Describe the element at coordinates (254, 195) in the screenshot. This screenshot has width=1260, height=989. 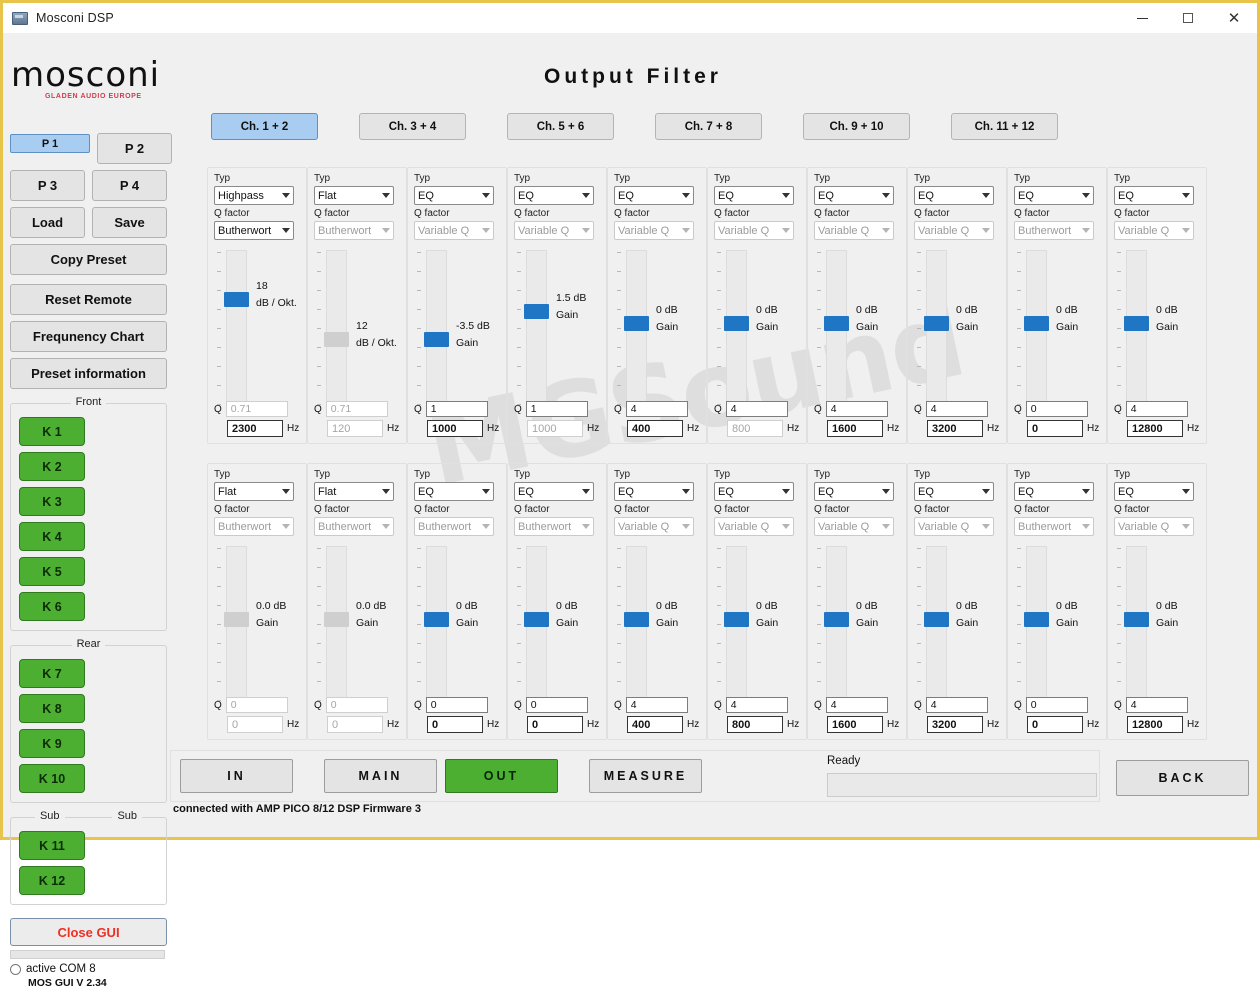
I see `filter-type-select: Highpass` at that location.